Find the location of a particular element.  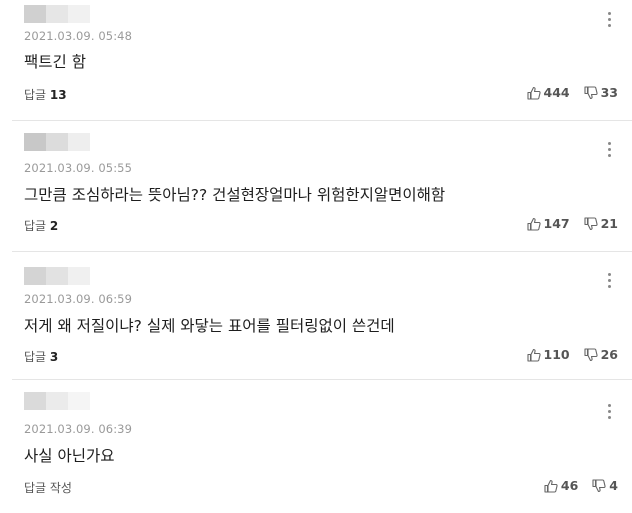

vote-group: 110 26 is located at coordinates (572, 354).